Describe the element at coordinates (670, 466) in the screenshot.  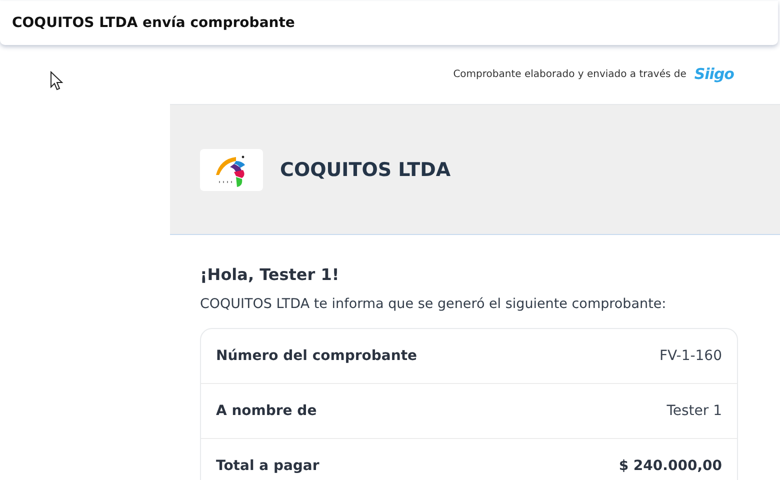
I see `detail-value: $ 240.000,00` at that location.